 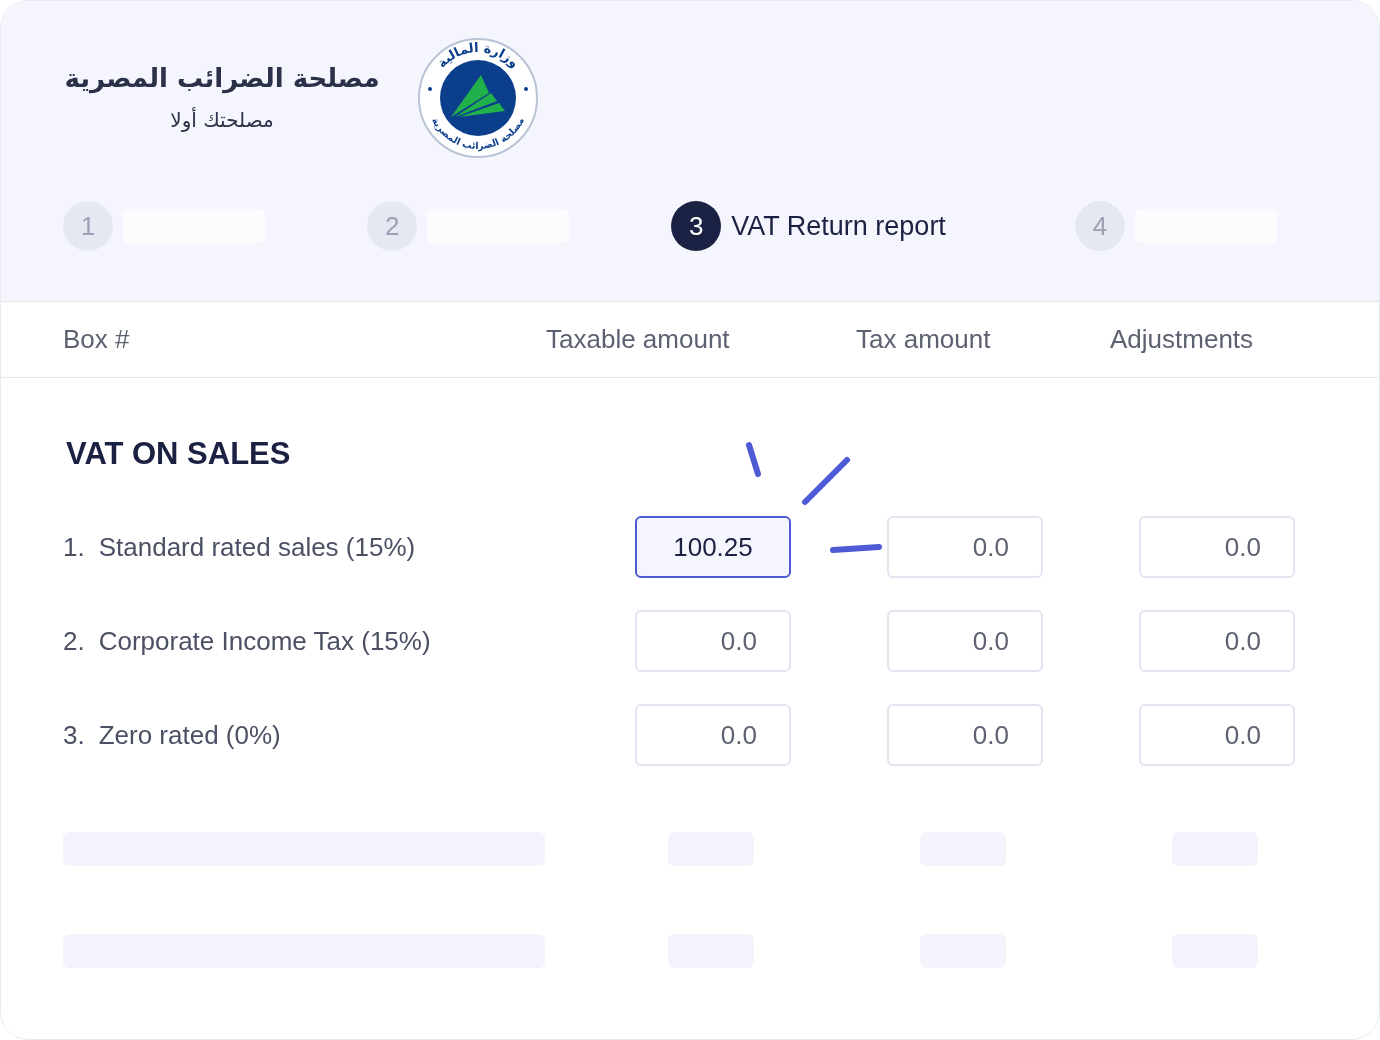 What do you see at coordinates (713, 547) in the screenshot?
I see `amount-field: 100.25` at bounding box center [713, 547].